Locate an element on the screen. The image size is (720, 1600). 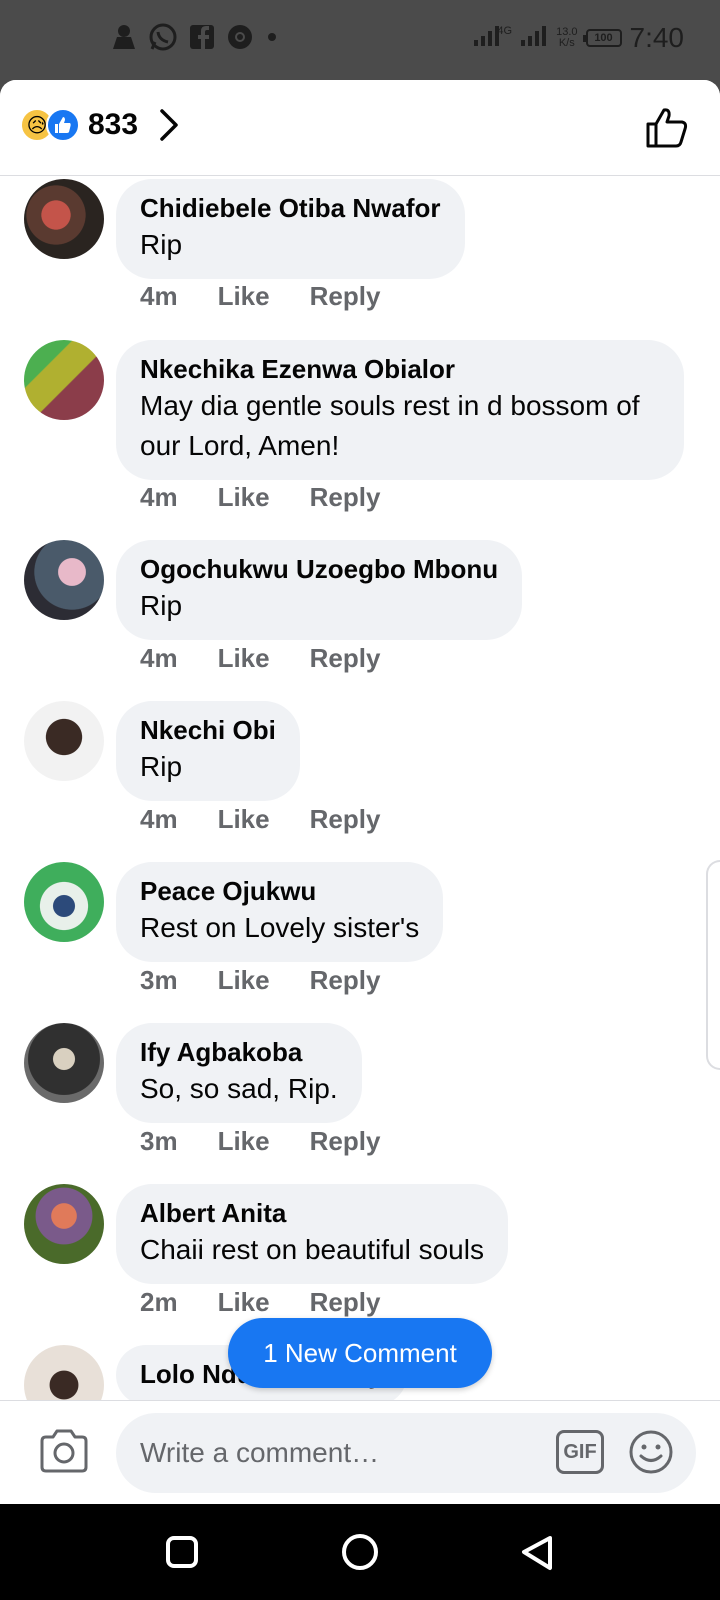
network-speed-unit: K/s is located at coordinates (566, 43).